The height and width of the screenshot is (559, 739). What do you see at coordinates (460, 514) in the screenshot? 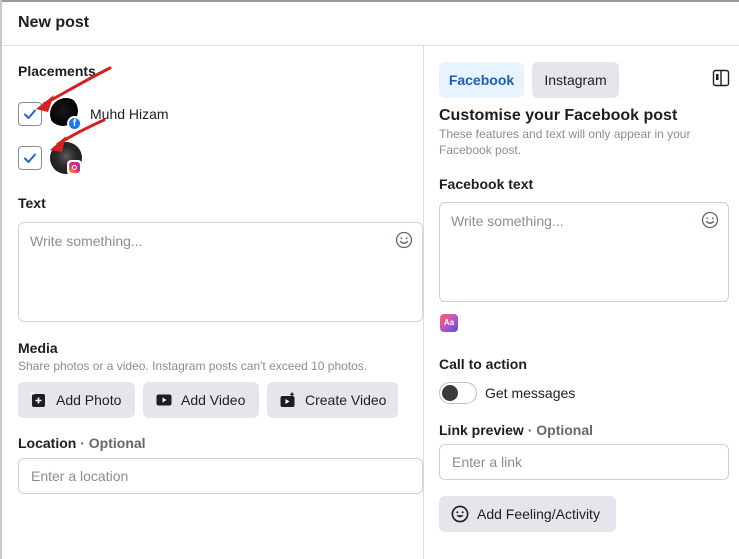
I see `smiley-icon` at bounding box center [460, 514].